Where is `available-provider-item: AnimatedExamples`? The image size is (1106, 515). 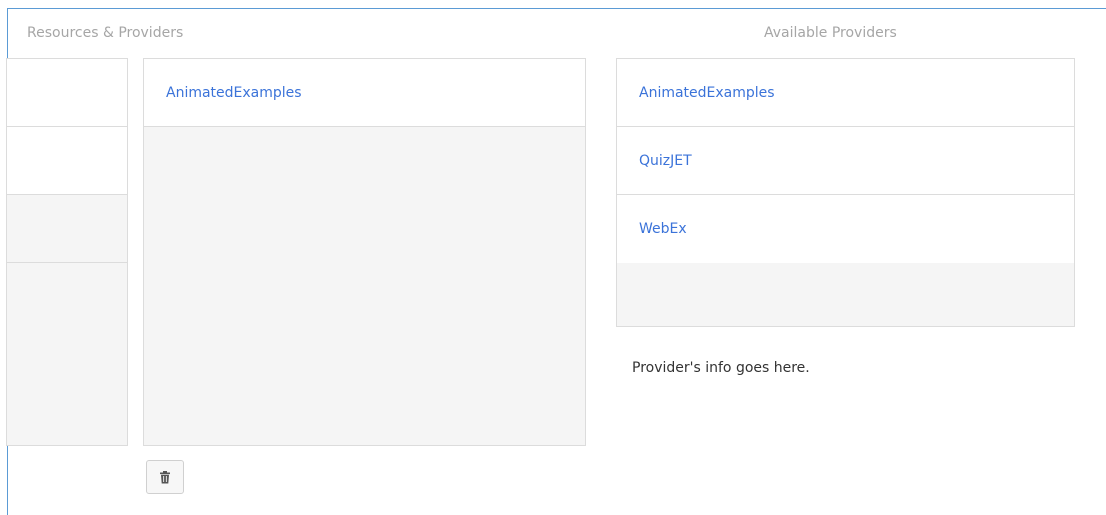
available-provider-item: AnimatedExamples is located at coordinates (845, 93).